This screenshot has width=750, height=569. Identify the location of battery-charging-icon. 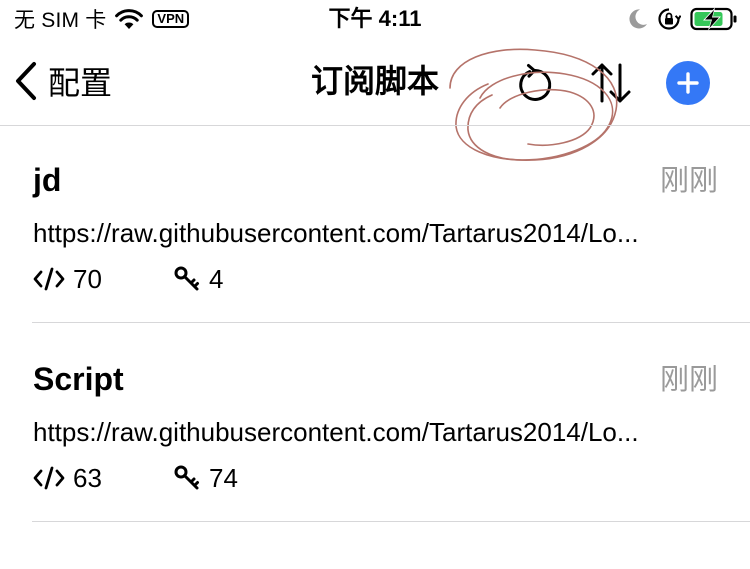
(713, 19).